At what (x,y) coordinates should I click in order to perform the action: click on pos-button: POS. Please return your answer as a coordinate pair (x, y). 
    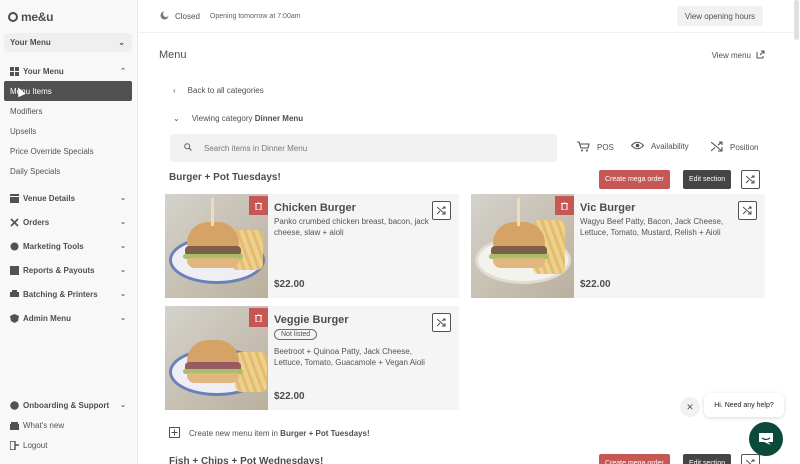
    Looking at the image, I should click on (595, 147).